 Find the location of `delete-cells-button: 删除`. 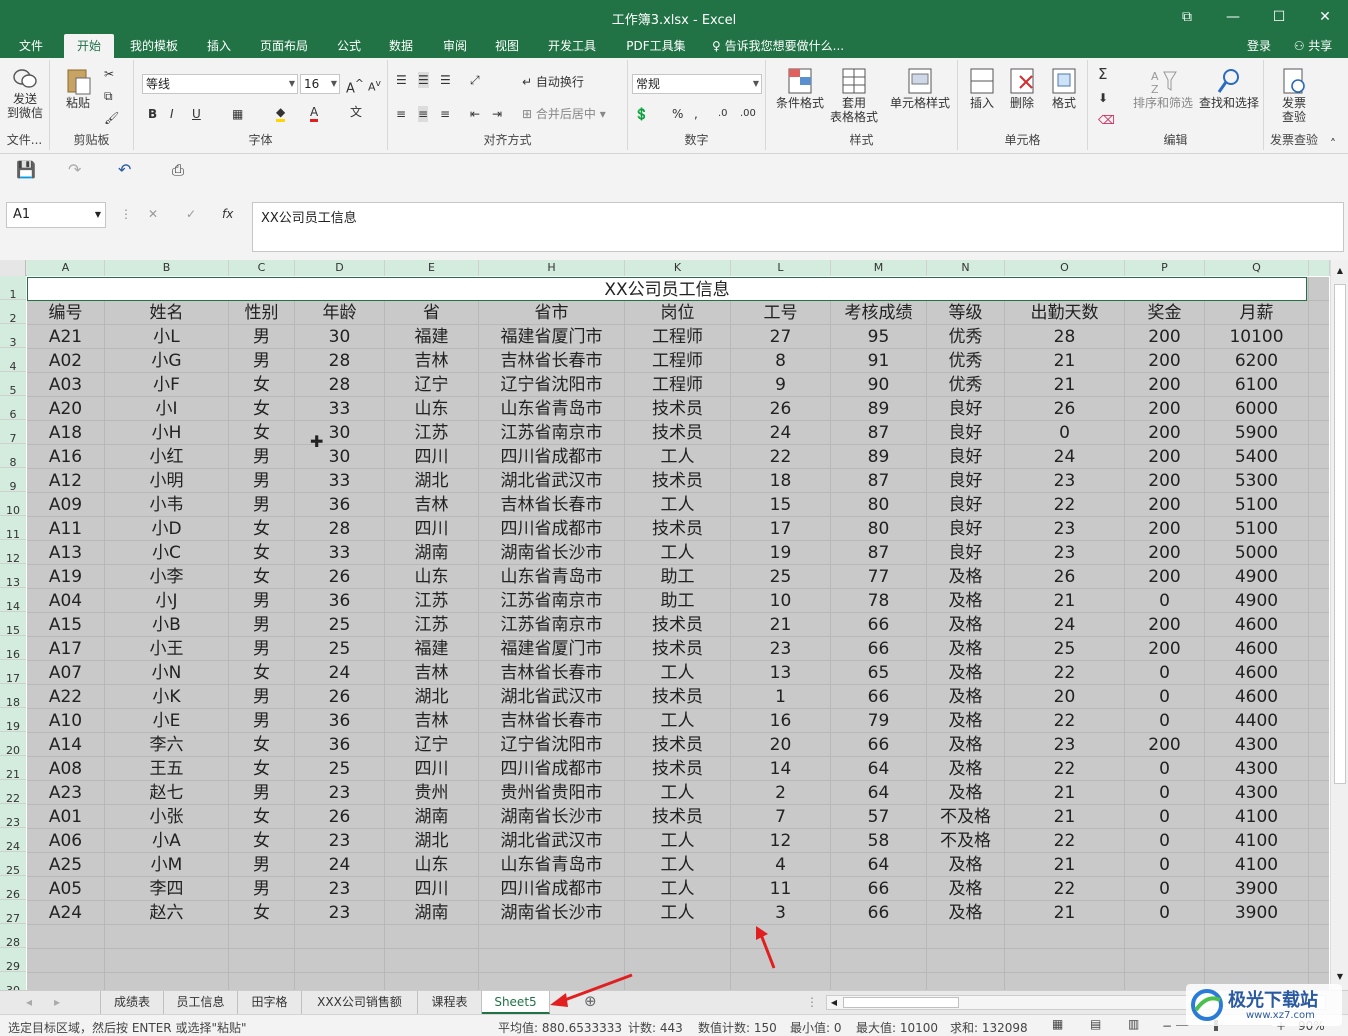

delete-cells-button: 删除 is located at coordinates (1022, 88).